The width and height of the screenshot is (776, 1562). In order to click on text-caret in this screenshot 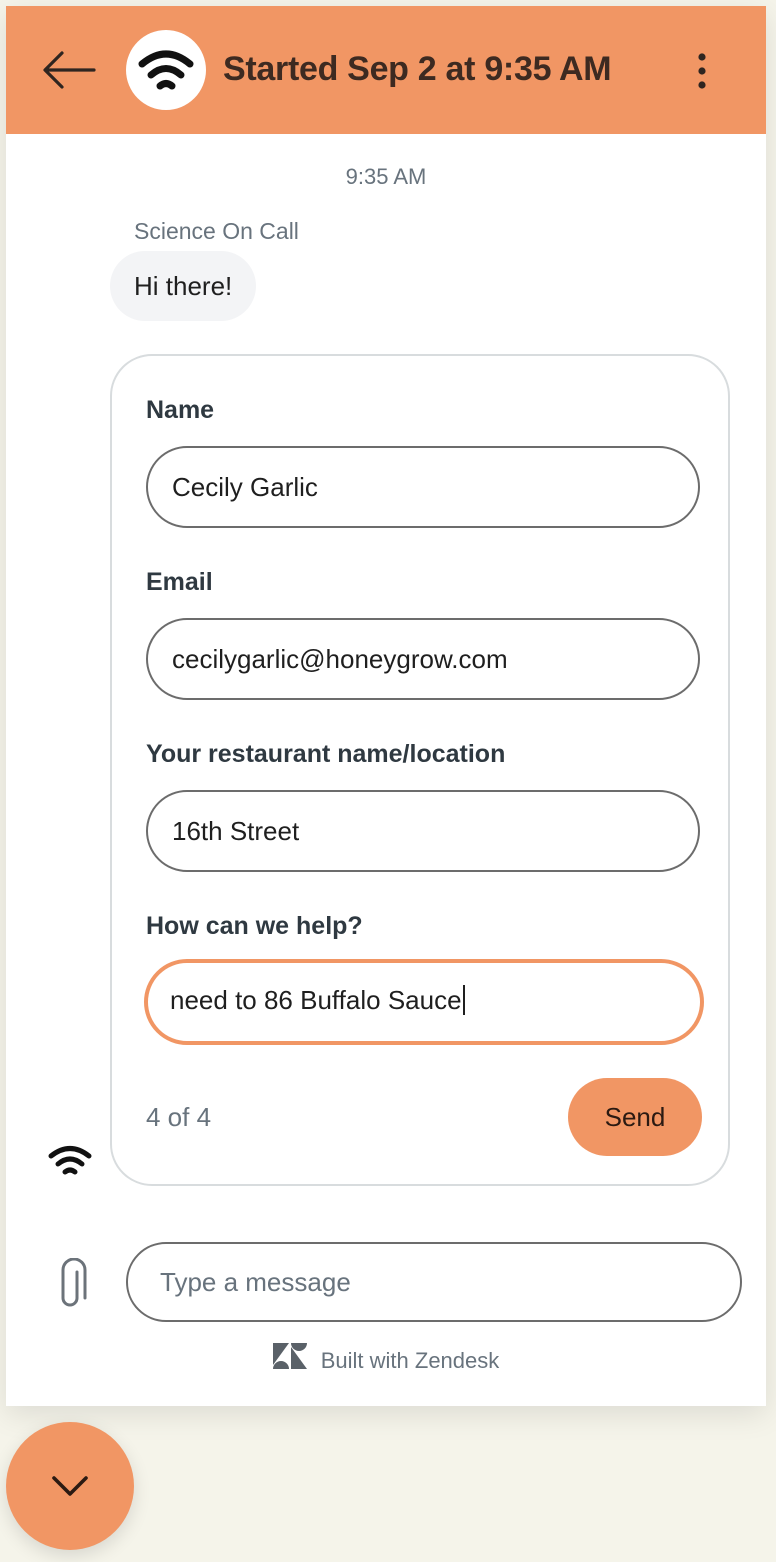, I will do `click(463, 1000)`.